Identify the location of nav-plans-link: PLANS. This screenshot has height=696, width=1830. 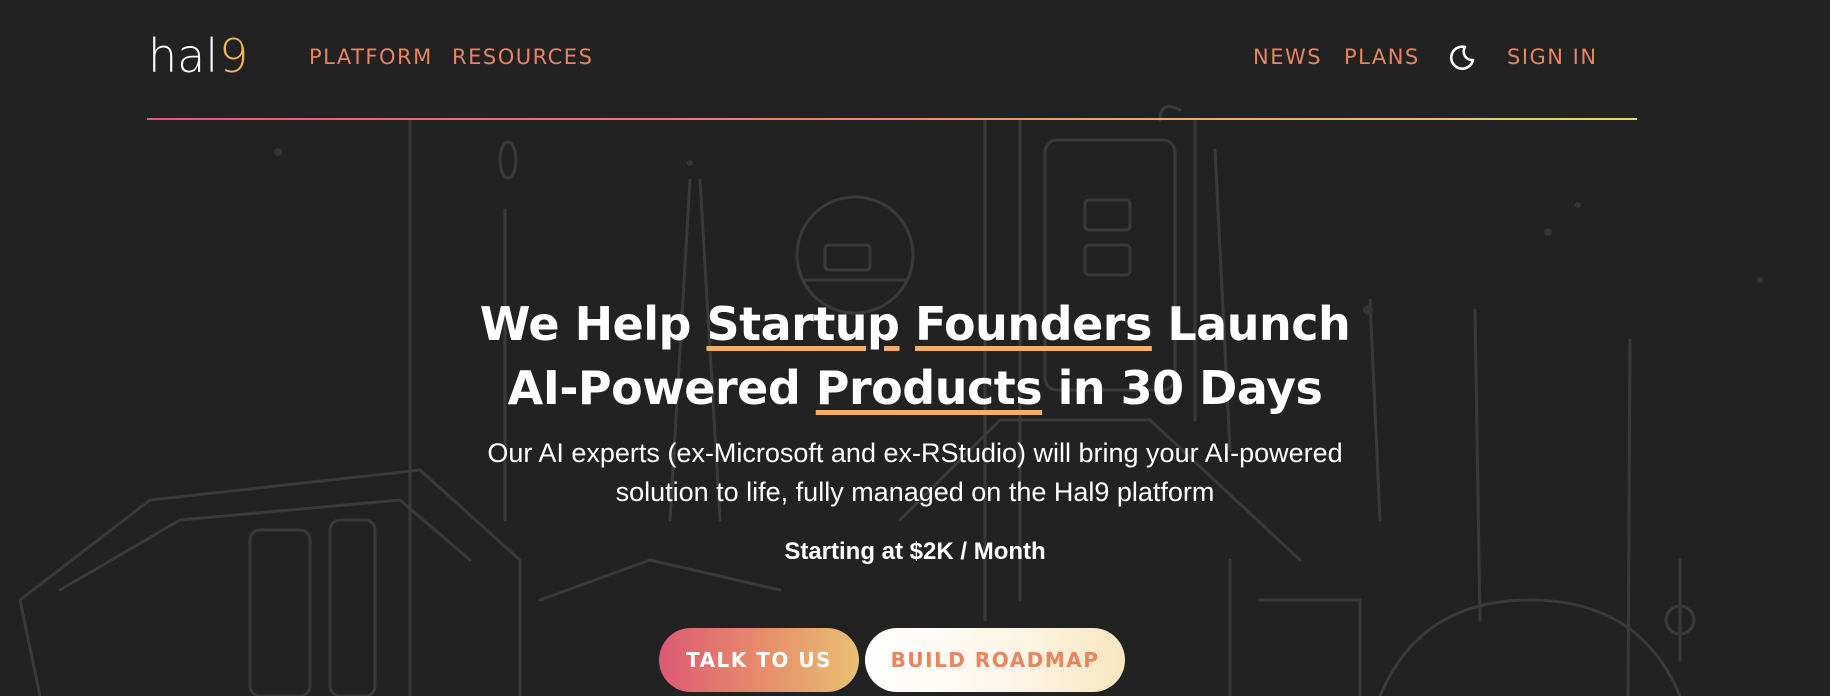
(1382, 57).